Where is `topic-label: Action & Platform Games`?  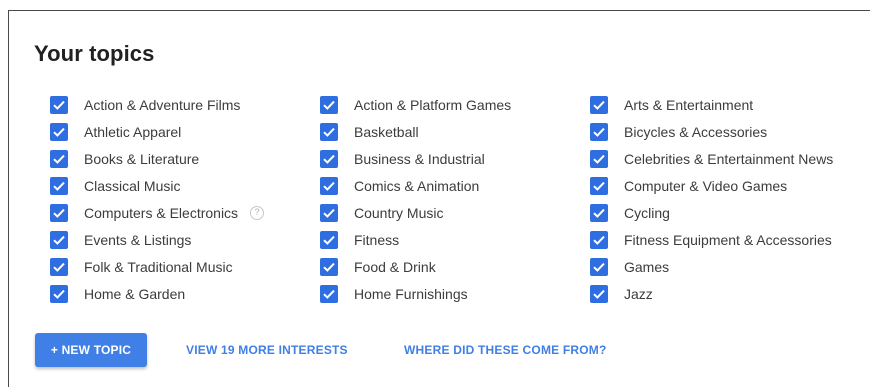
topic-label: Action & Platform Games is located at coordinates (433, 104).